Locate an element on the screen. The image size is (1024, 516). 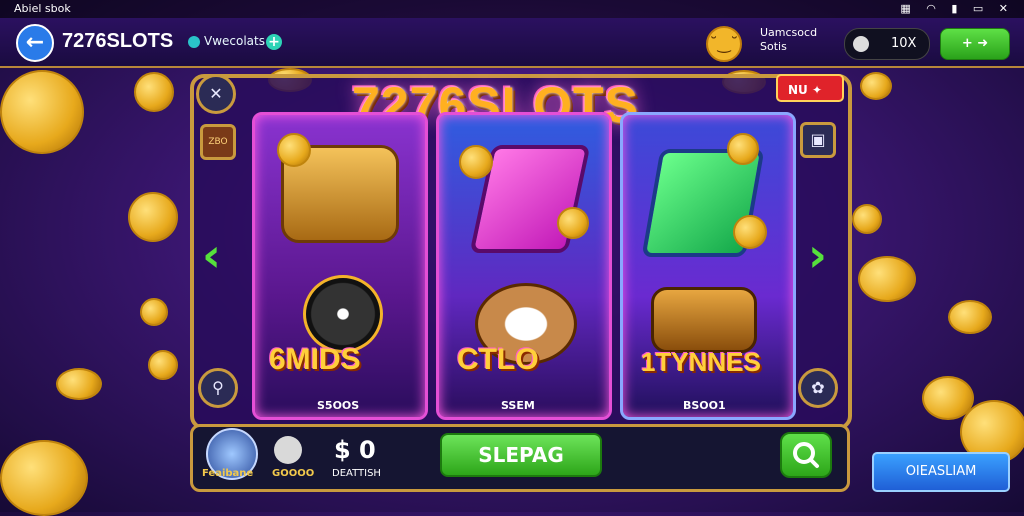
tools-button: ✕ is located at coordinates (216, 94).